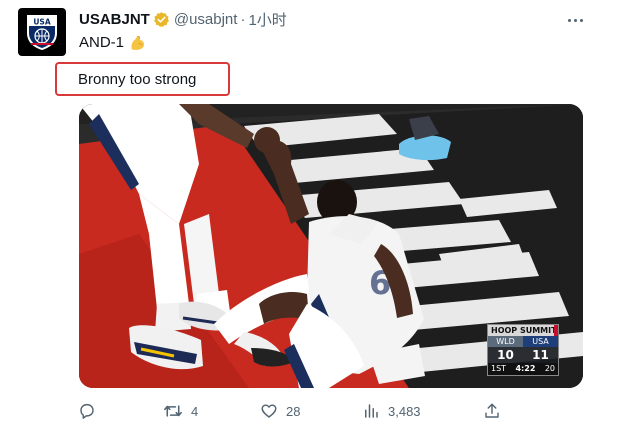 Image resolution: width=637 pixels, height=433 pixels. What do you see at coordinates (371, 411) in the screenshot?
I see `views-bar-chart-icon` at bounding box center [371, 411].